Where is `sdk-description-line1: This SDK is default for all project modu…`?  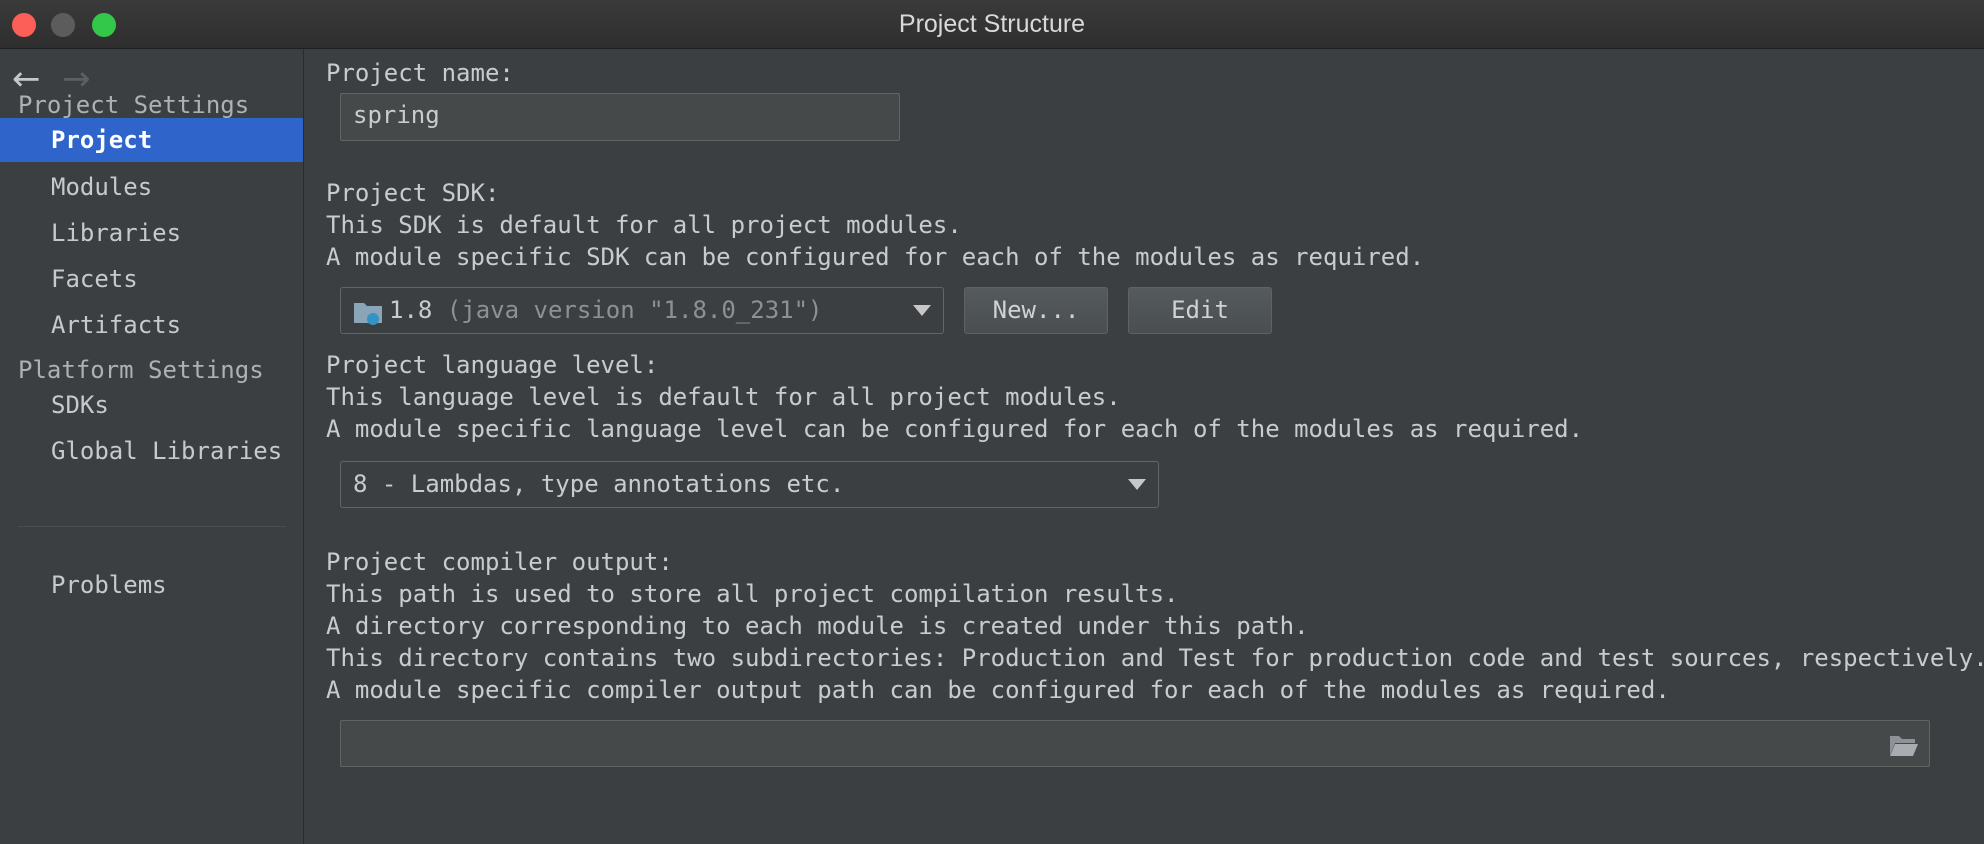
sdk-description-line1: This SDK is default for all project modu… is located at coordinates (644, 225).